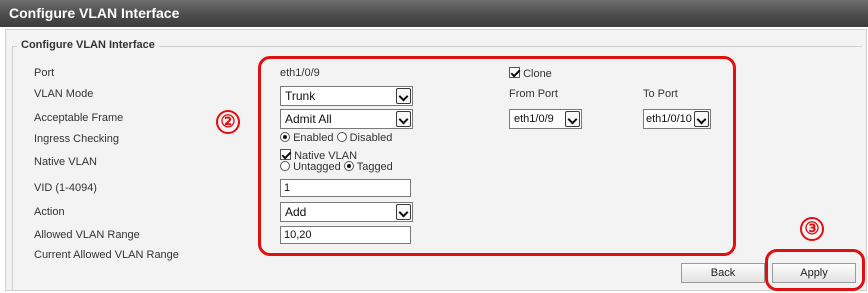  Describe the element at coordinates (87, 235) in the screenshot. I see `allowed-vlan-range-label: Allowed VLAN Range` at that location.